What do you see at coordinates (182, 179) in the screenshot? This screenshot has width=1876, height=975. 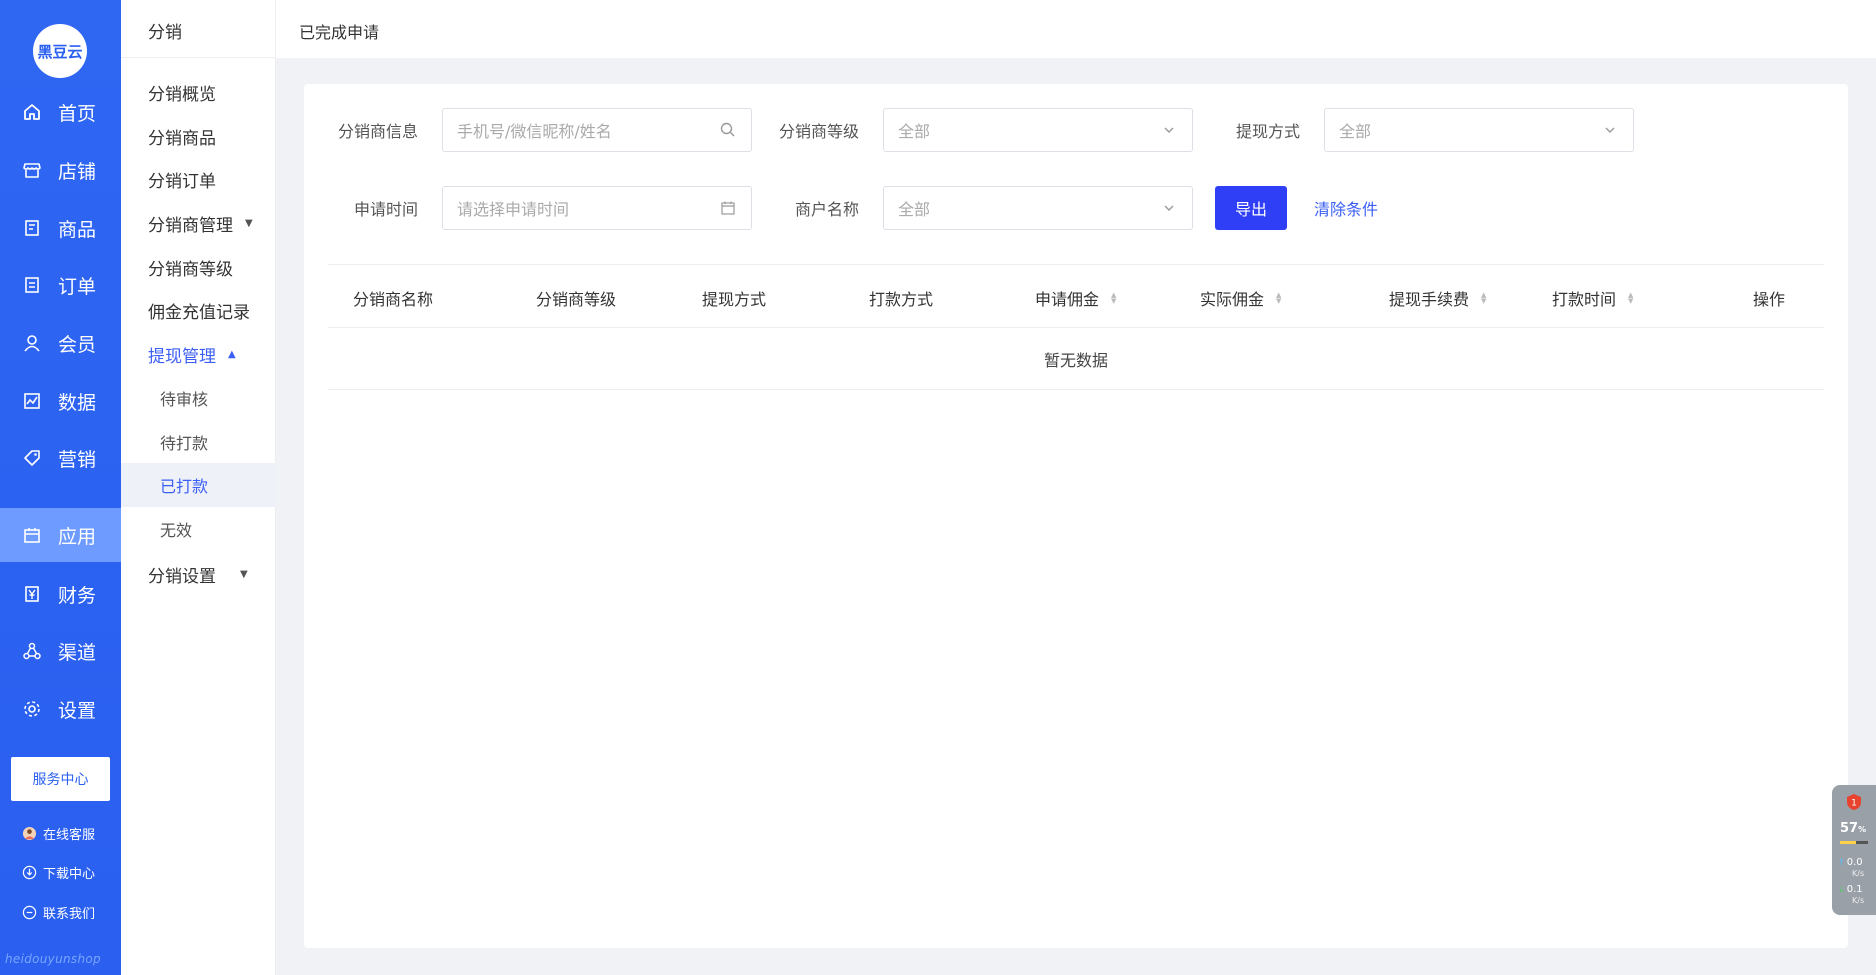 I see `nav2-orders: 分销订单` at bounding box center [182, 179].